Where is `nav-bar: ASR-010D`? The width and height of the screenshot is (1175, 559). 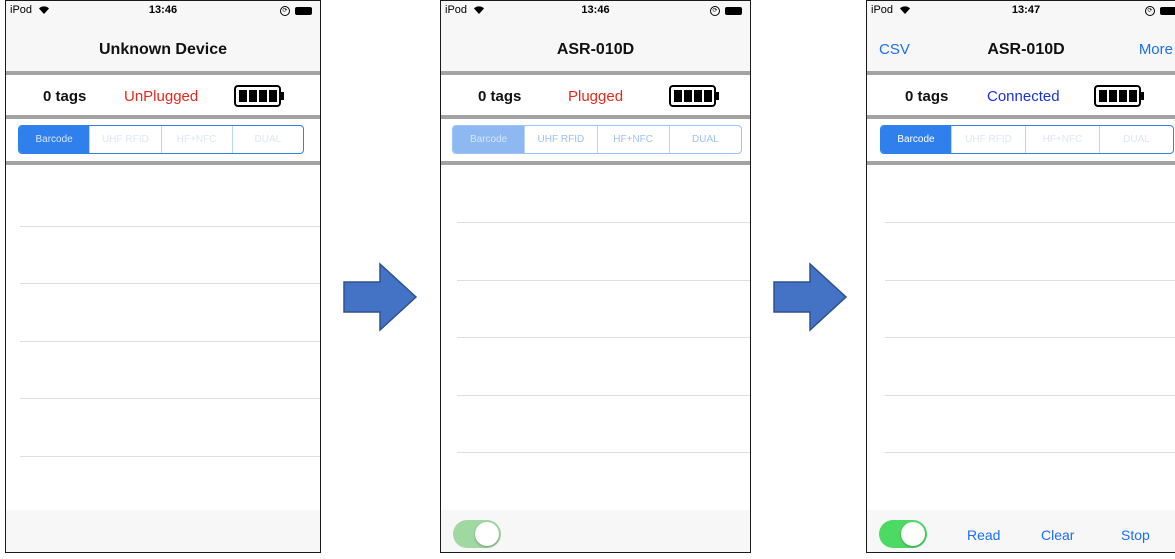
nav-bar: ASR-010D is located at coordinates (595, 46).